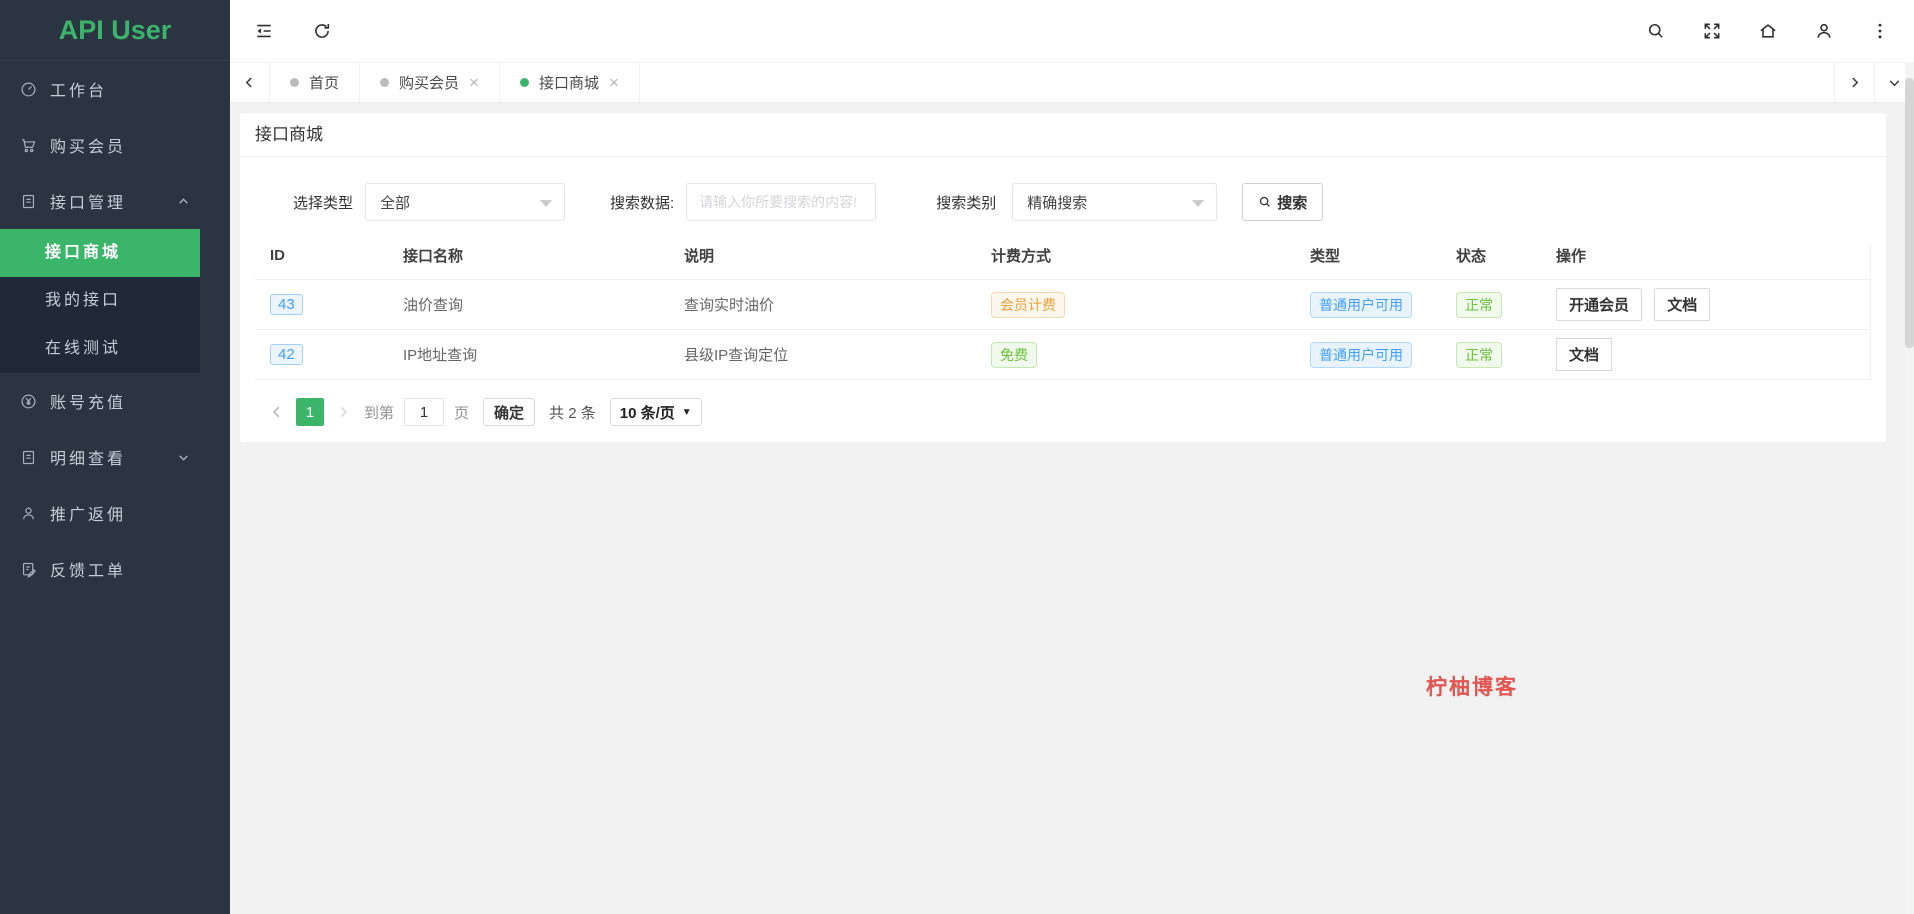  Describe the element at coordinates (88, 203) in the screenshot. I see `sidebar-item-label: 接口管理` at that location.